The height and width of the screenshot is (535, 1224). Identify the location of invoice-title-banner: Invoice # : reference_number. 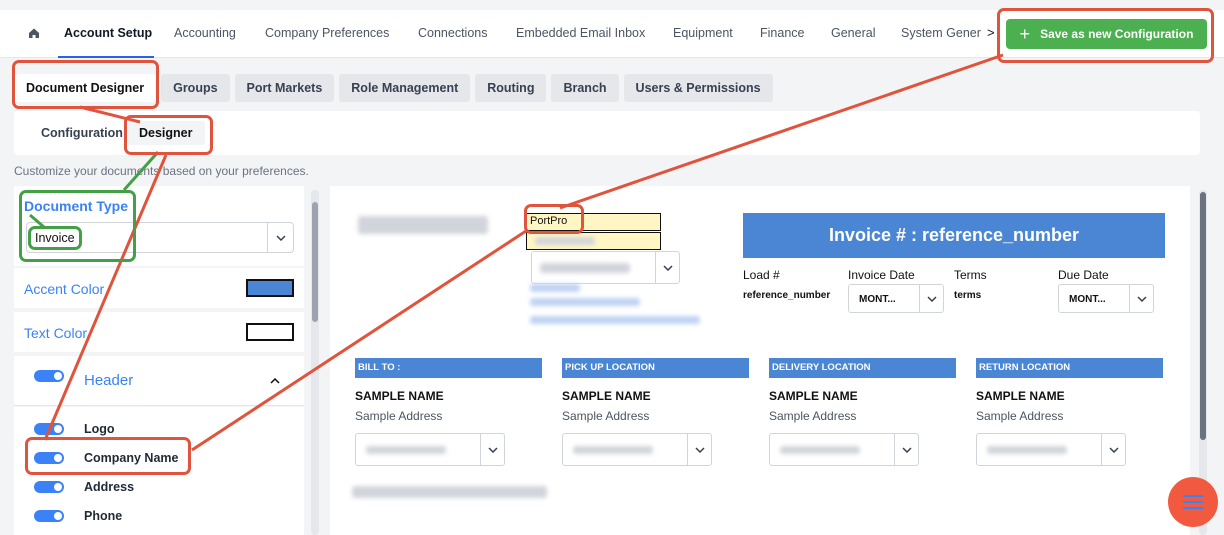
(954, 235).